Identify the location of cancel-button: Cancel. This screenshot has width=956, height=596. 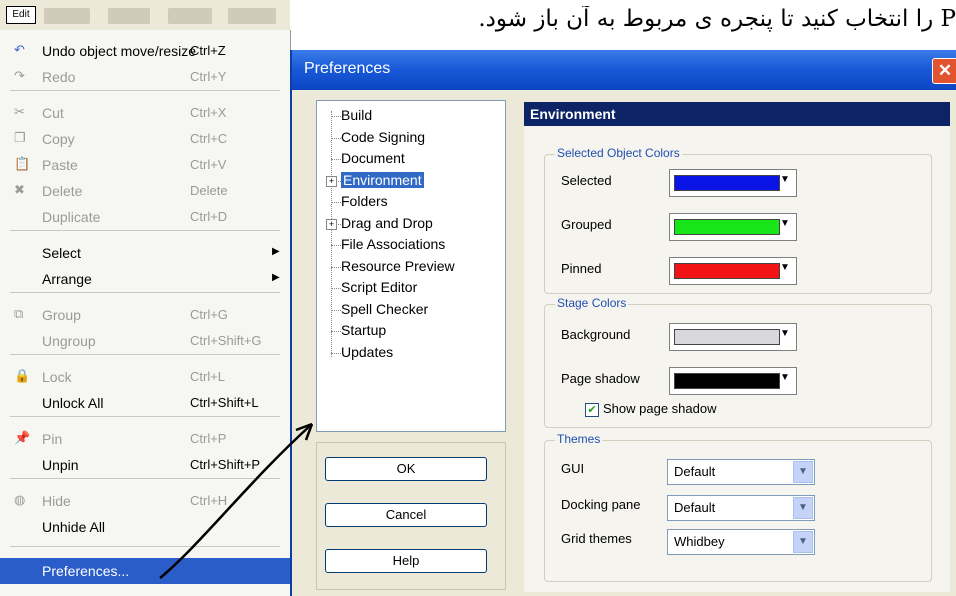
(406, 515).